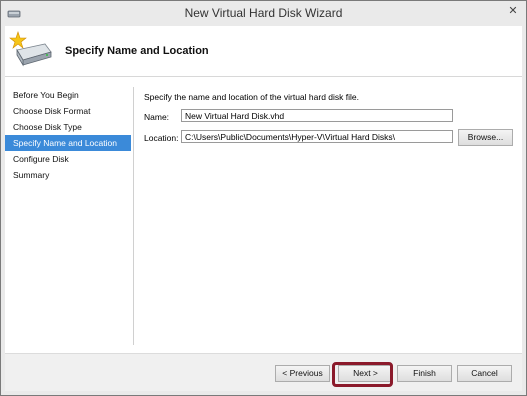 The height and width of the screenshot is (396, 527). What do you see at coordinates (263, 372) in the screenshot?
I see `wizard-footer: < Previous Next > Finish Cancel` at bounding box center [263, 372].